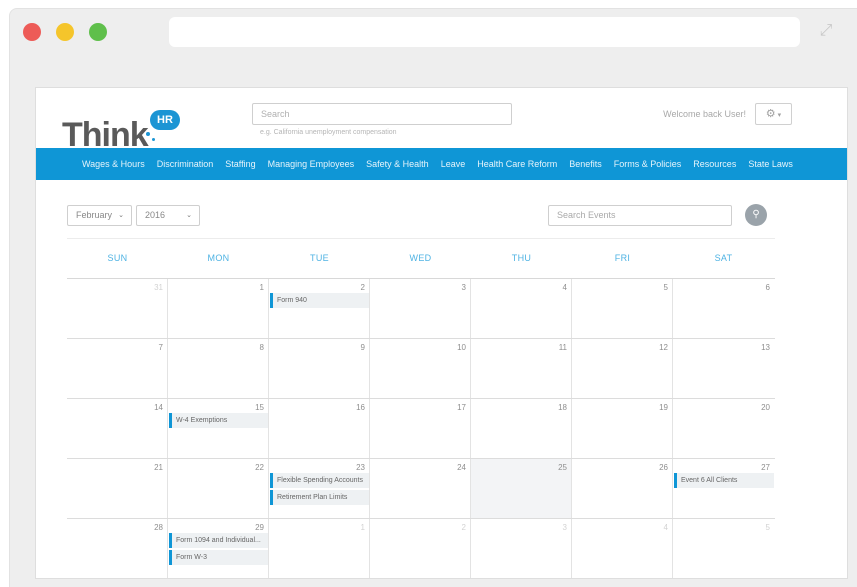 This screenshot has width=857, height=587. Describe the element at coordinates (117, 488) in the screenshot. I see `calendar-day-cell: 21` at that location.